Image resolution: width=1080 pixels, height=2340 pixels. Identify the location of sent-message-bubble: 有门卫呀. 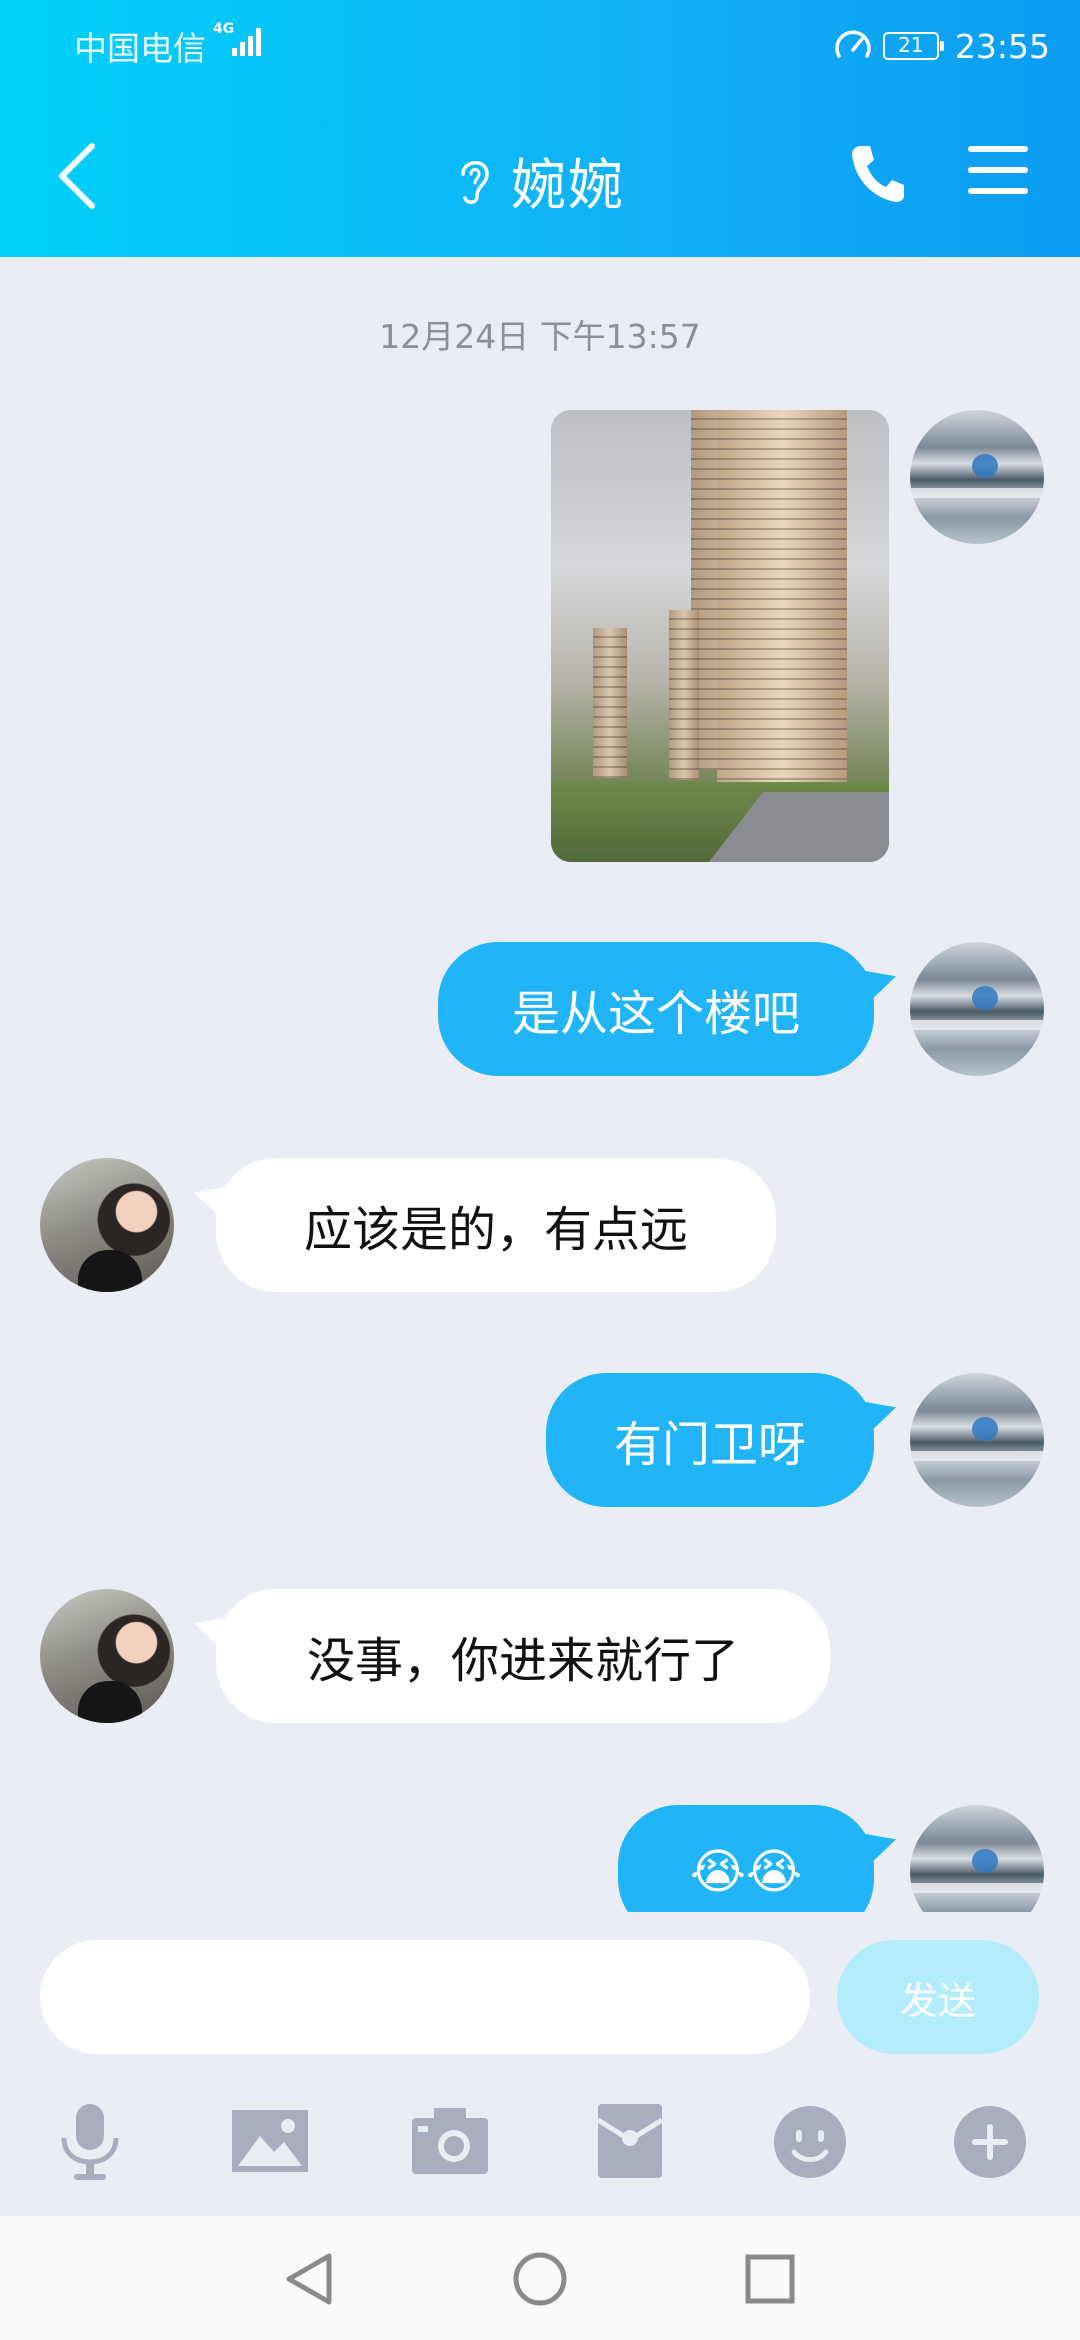
(710, 1440).